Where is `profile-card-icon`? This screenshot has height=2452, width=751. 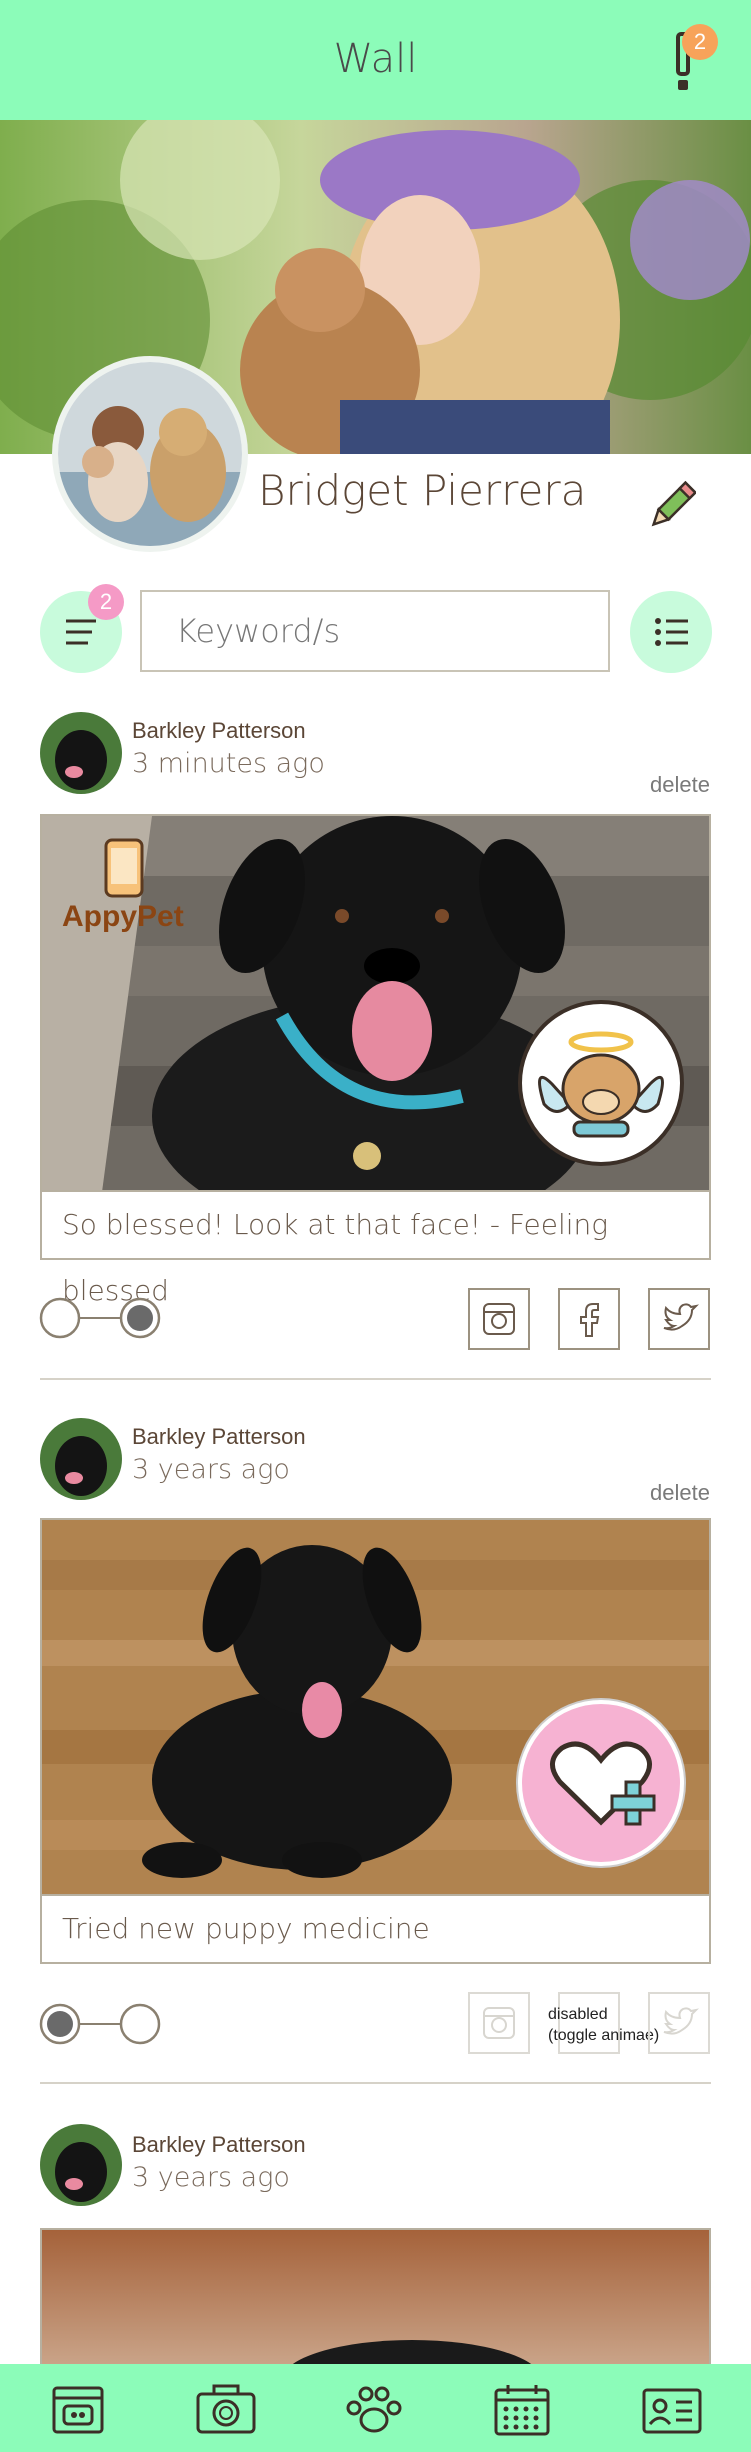 profile-card-icon is located at coordinates (672, 2410).